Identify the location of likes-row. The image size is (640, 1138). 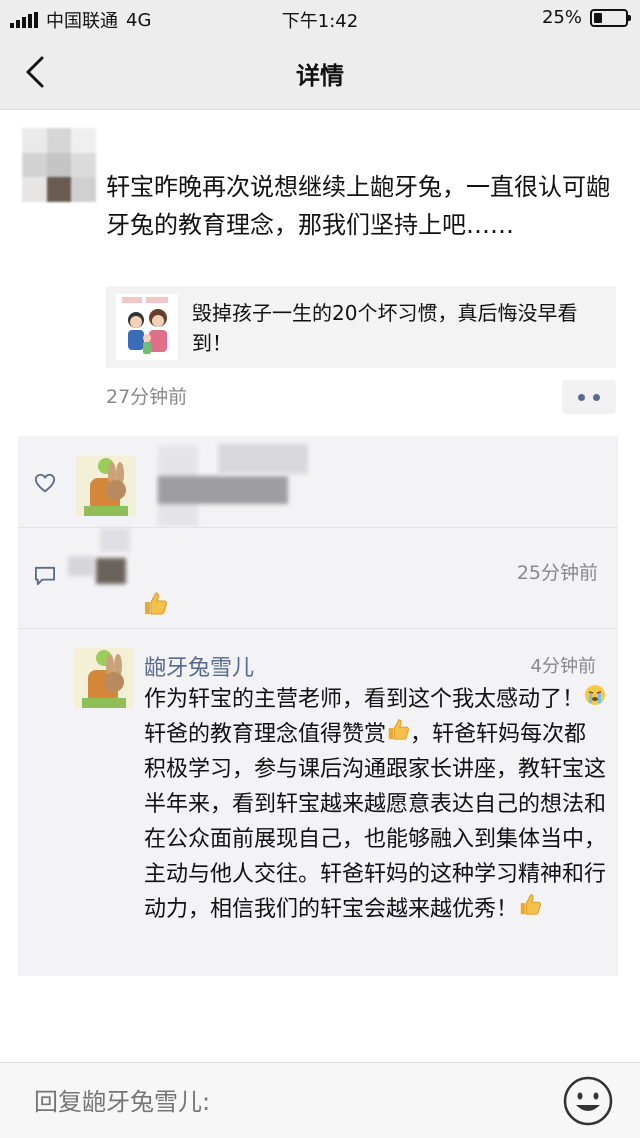
(318, 482).